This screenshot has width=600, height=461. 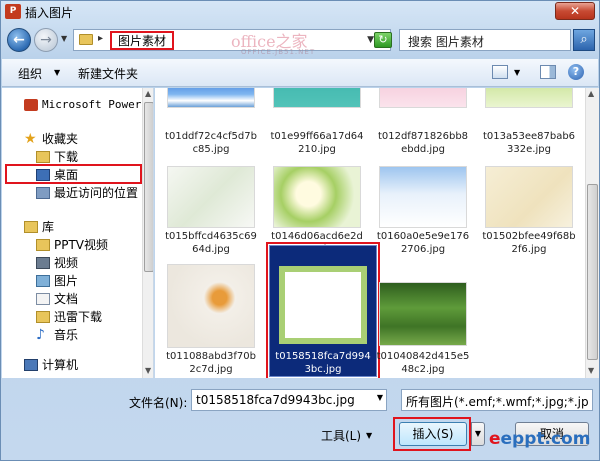 I want to click on recent-places-icon, so click(x=43, y=193).